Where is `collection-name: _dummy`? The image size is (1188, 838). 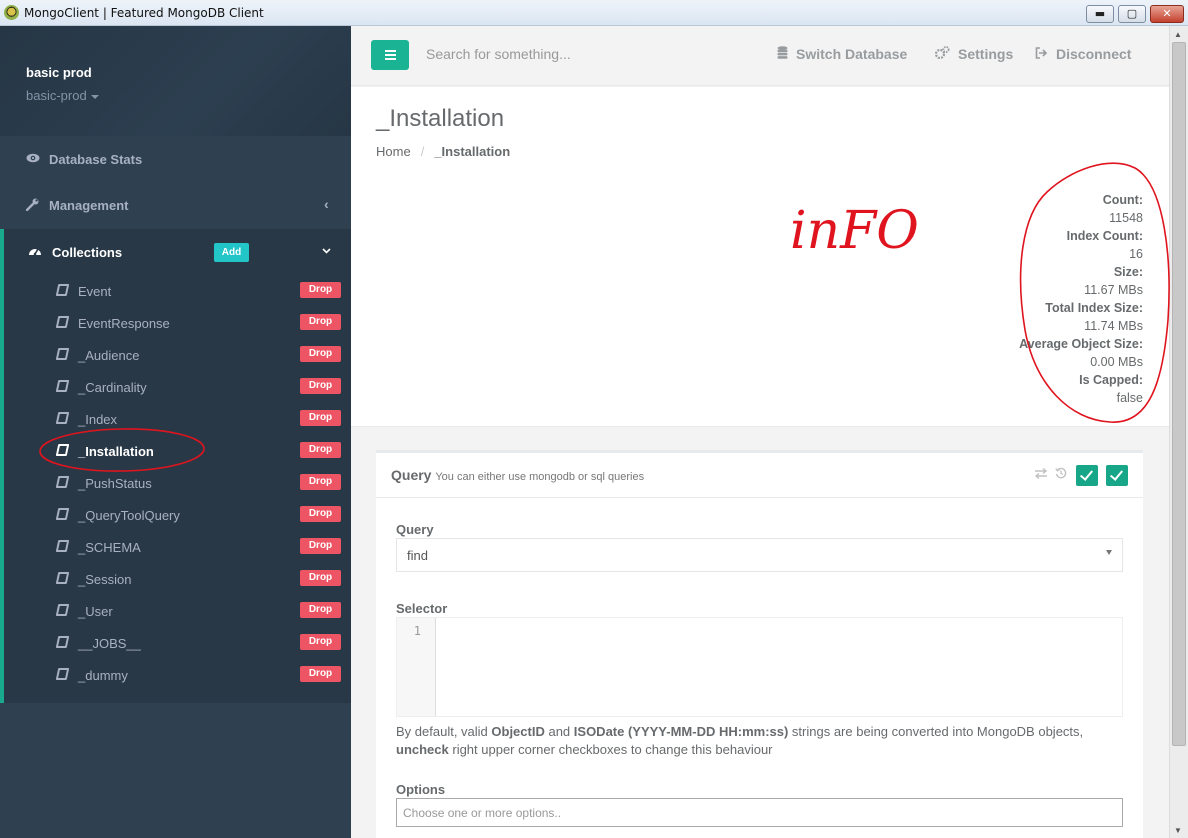 collection-name: _dummy is located at coordinates (103, 675).